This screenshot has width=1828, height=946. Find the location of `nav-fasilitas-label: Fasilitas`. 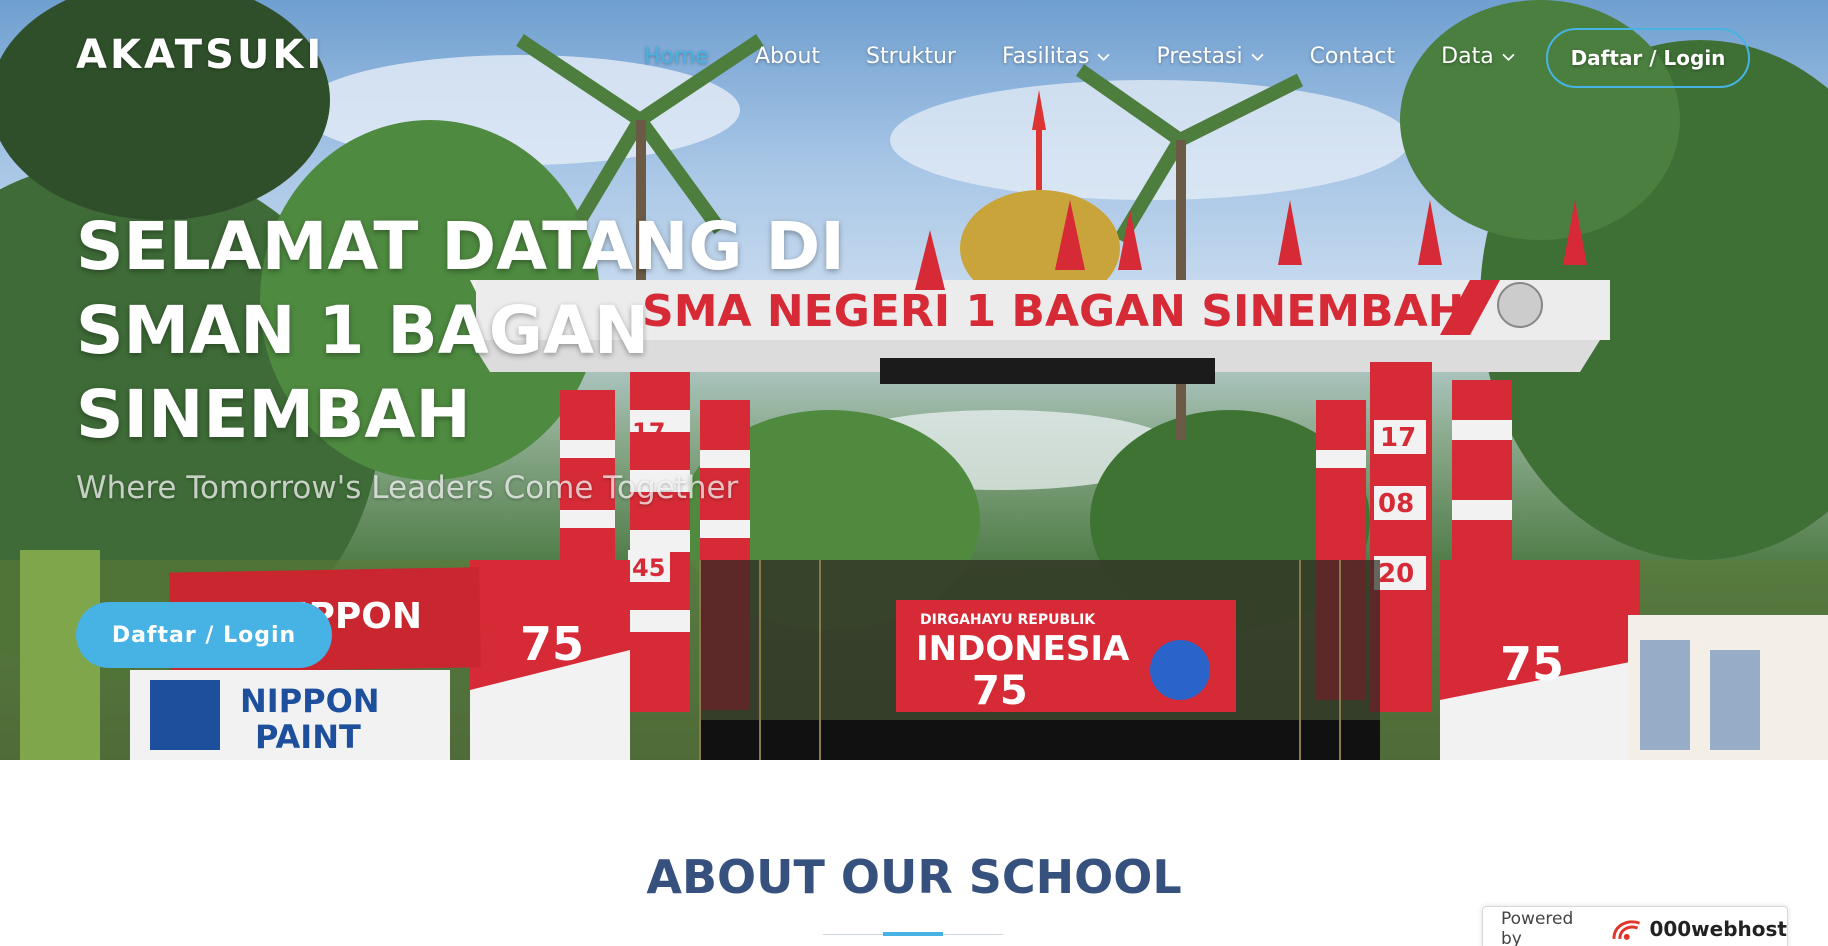

nav-fasilitas-label: Fasilitas is located at coordinates (1045, 56).